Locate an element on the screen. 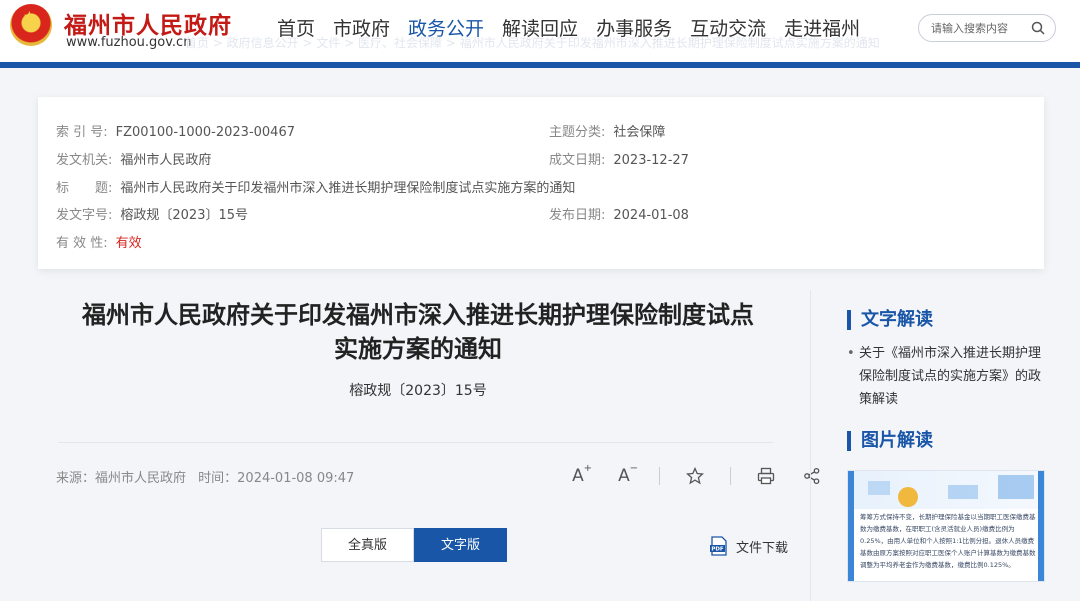 This screenshot has height=601, width=1080. document-time: 时间：2024-01-08 09:47 is located at coordinates (276, 478).